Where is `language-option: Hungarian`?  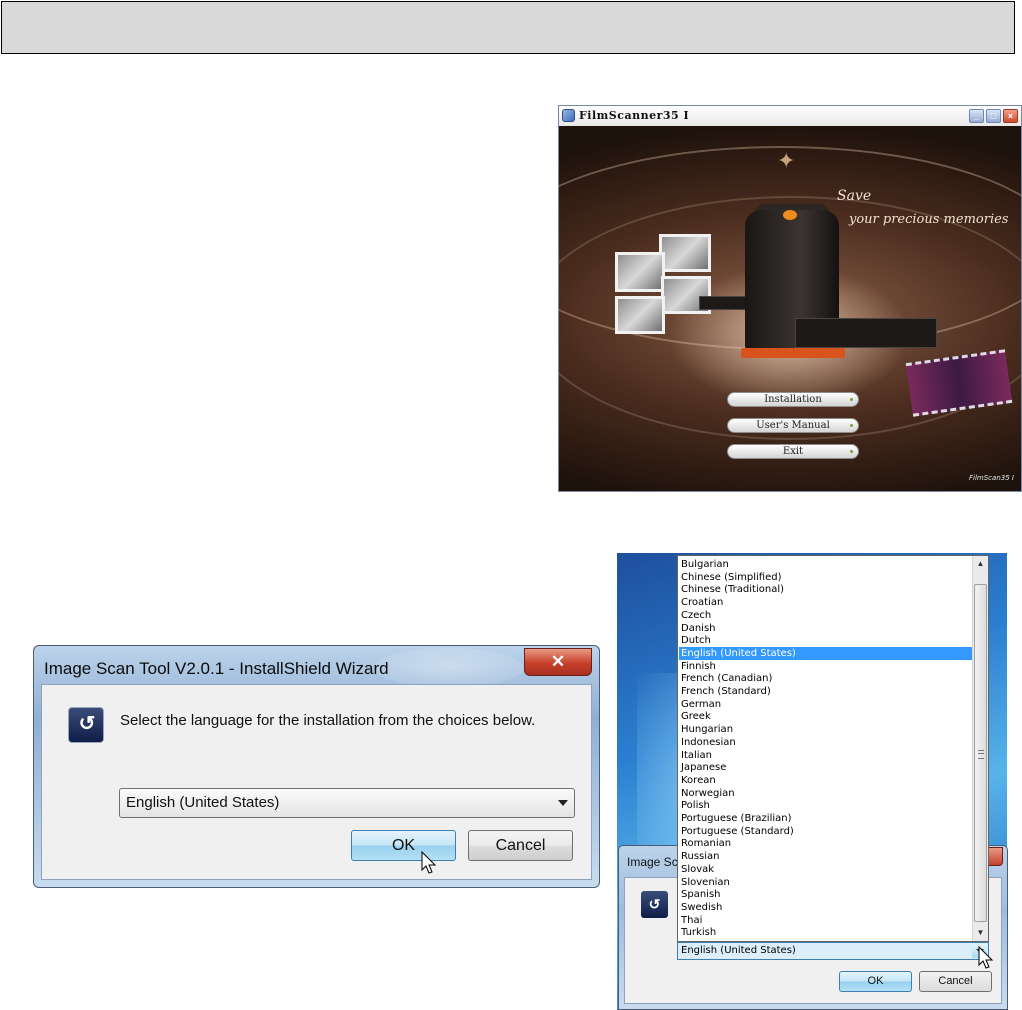 language-option: Hungarian is located at coordinates (825, 729).